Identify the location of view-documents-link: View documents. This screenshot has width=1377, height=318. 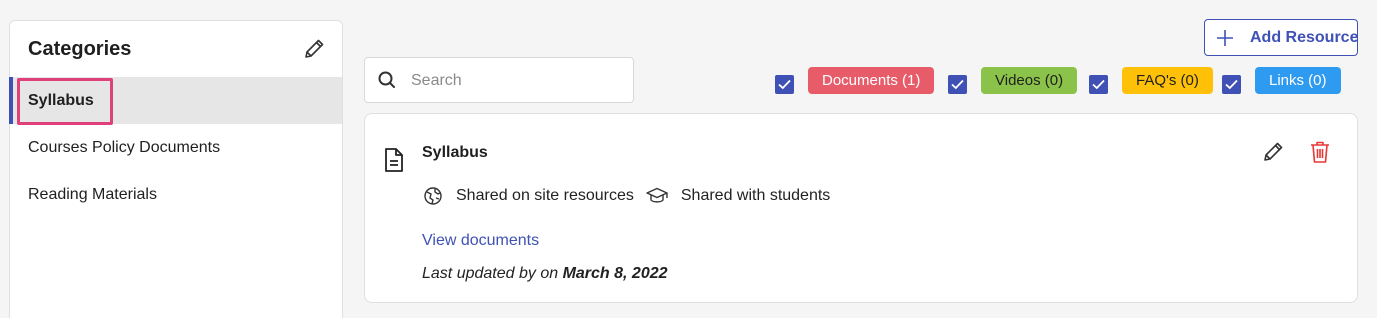
(480, 241).